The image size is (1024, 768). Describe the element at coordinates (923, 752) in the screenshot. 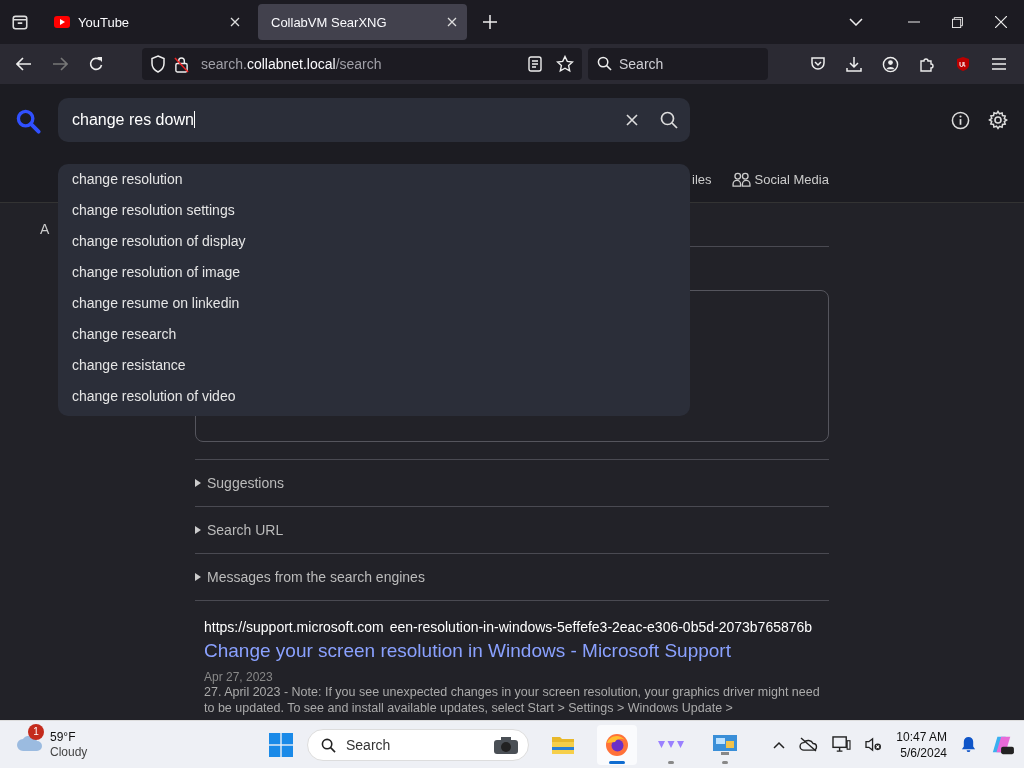

I see `clock-date: 5/6/2024` at that location.